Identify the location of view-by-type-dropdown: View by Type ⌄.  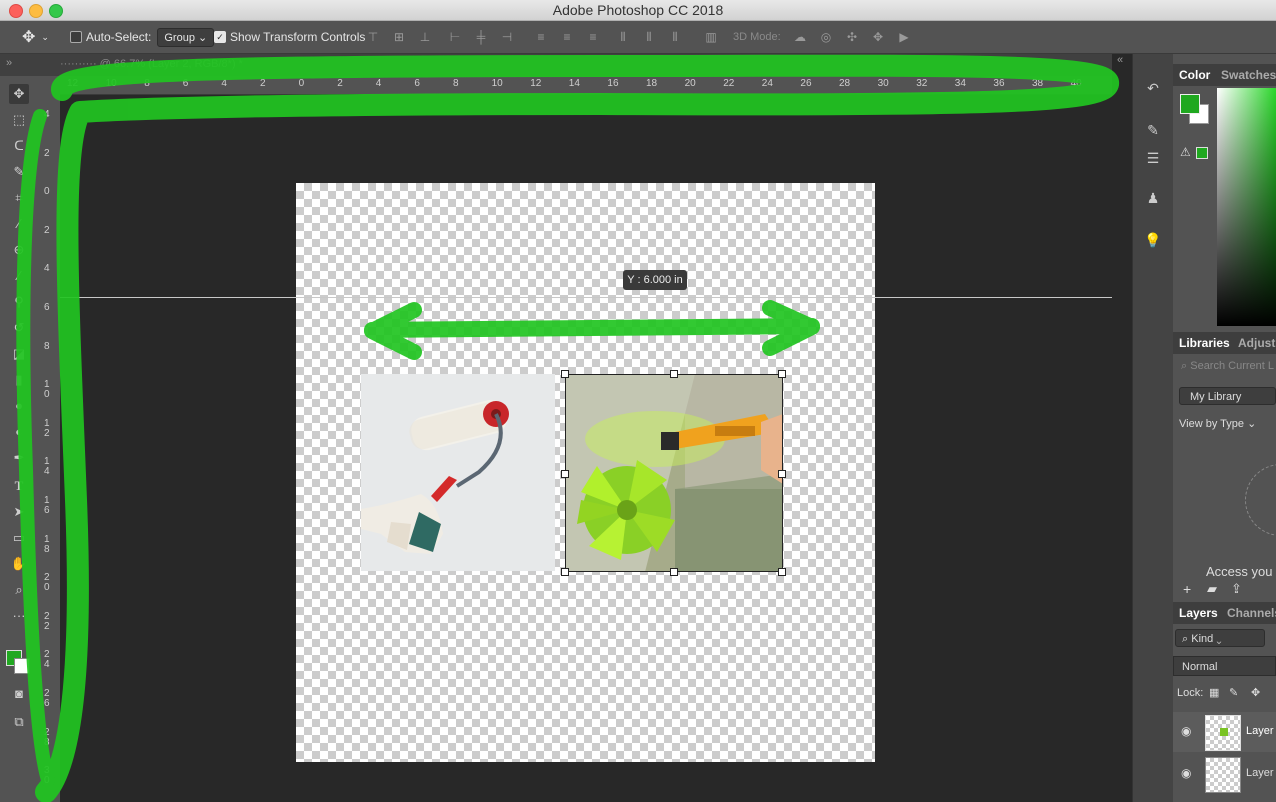
(1217, 423).